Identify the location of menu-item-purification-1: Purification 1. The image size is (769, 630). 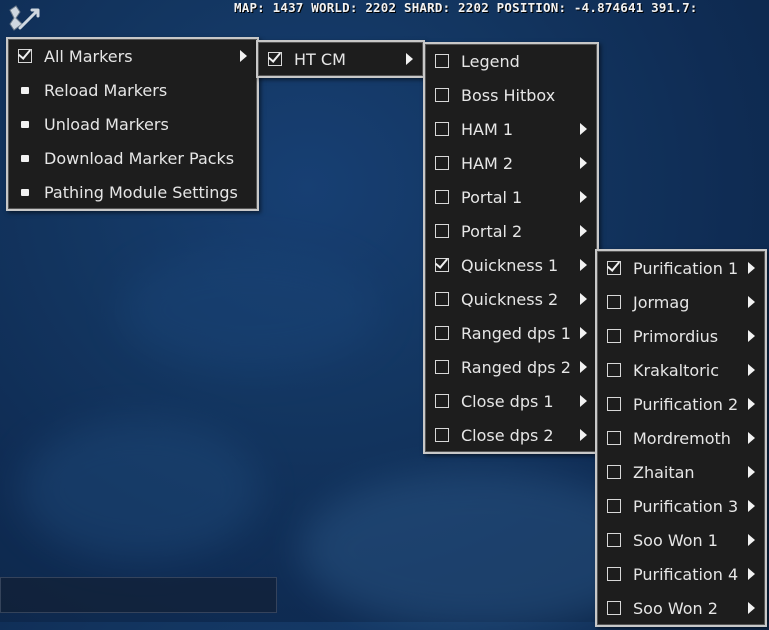
(681, 268).